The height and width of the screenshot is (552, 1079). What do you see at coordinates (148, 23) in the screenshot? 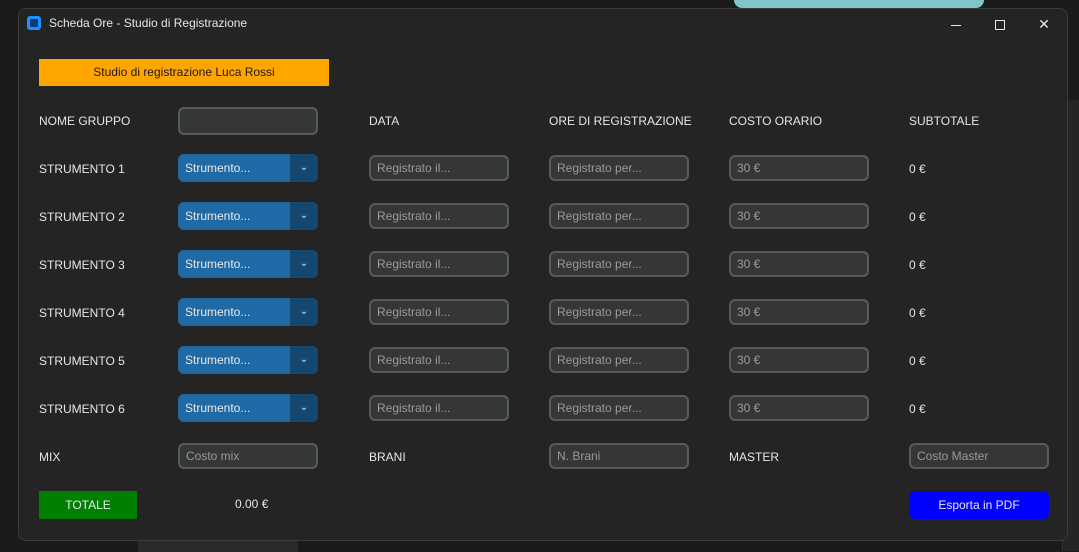
I see `window-title: Scheda Ore - Studio di Registrazione` at bounding box center [148, 23].